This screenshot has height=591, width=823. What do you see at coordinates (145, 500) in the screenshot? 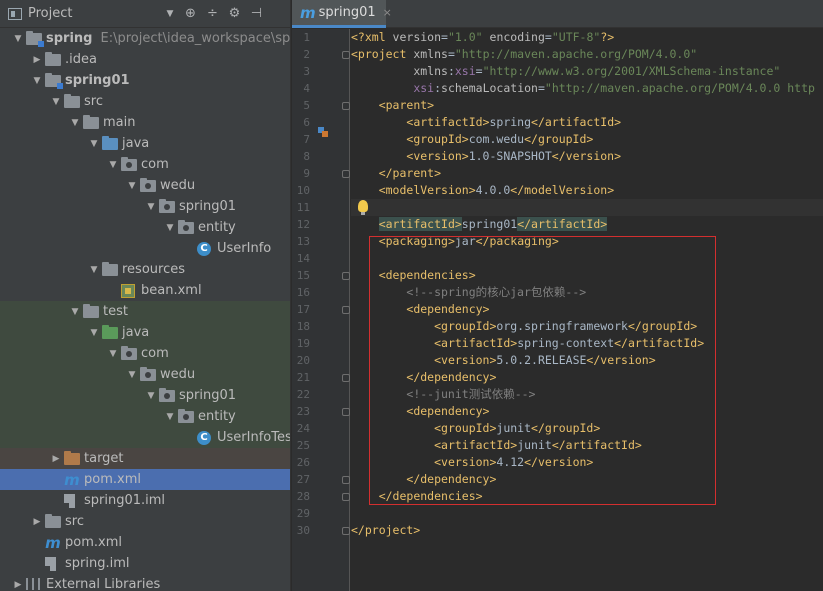
I see `tree-item: spring01.iml` at bounding box center [145, 500].